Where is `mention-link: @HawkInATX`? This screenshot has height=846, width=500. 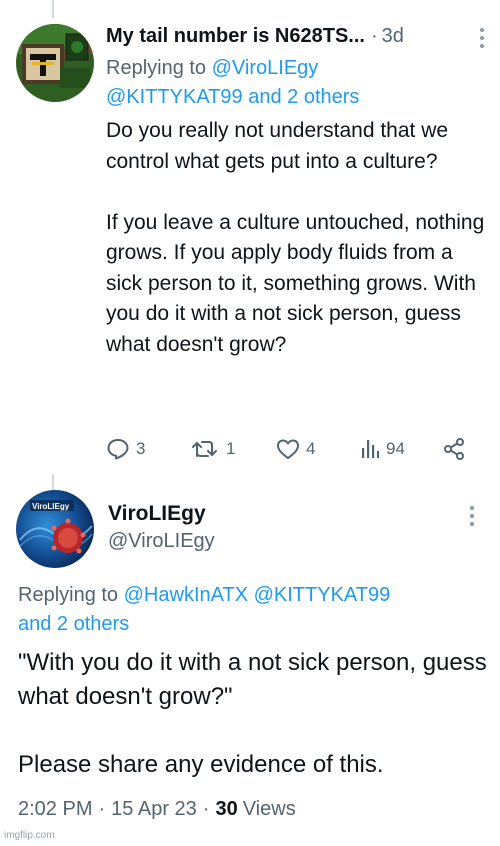
mention-link: @HawkInATX is located at coordinates (186, 595).